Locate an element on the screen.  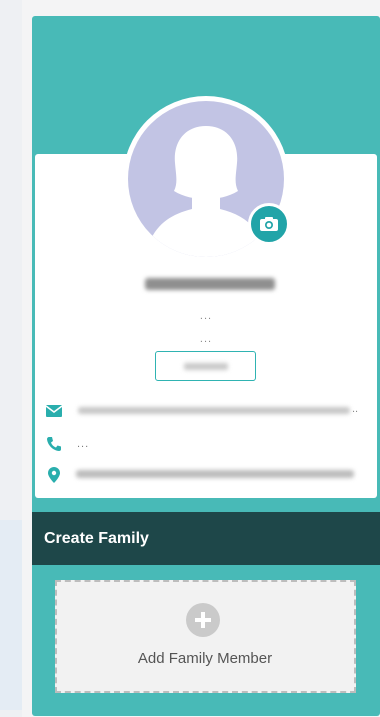
add-family-member-label: Add Family Member is located at coordinates (205, 658).